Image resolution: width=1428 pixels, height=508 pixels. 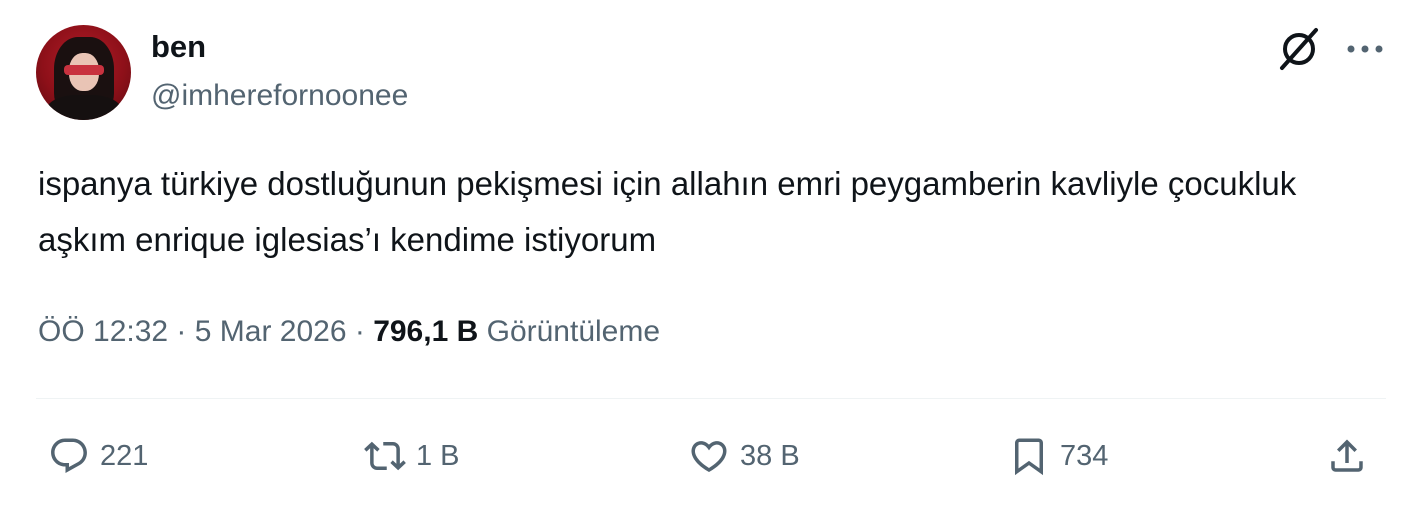 What do you see at coordinates (84, 107) in the screenshot?
I see `avatar-shoulders` at bounding box center [84, 107].